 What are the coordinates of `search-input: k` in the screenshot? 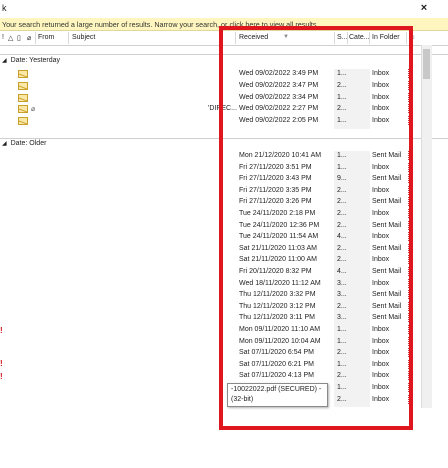 It's located at (4, 8).